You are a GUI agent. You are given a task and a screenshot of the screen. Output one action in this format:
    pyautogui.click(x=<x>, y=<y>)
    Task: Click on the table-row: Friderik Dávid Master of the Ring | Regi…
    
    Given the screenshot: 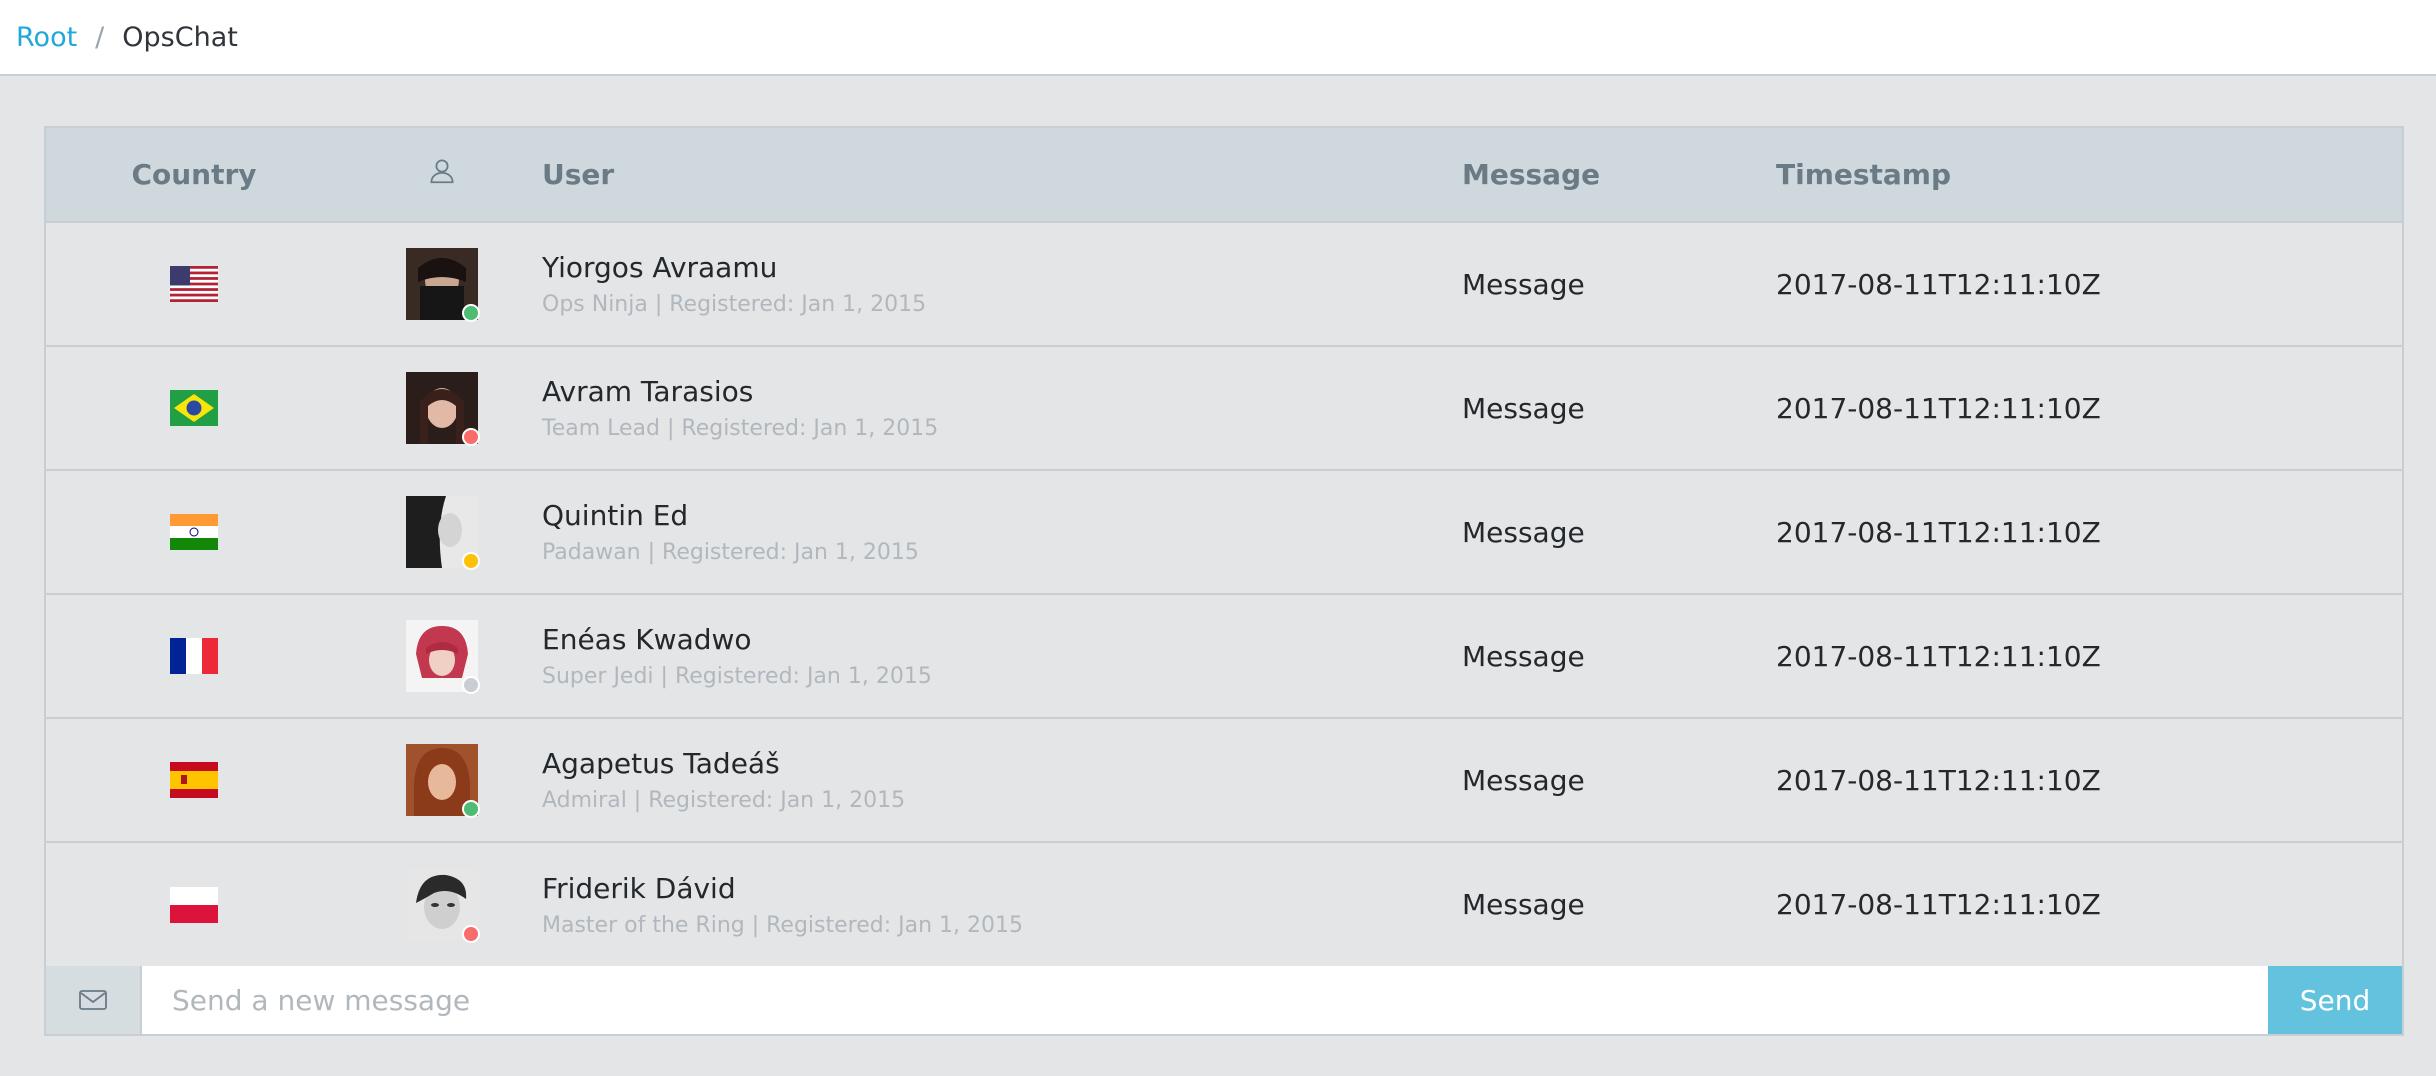 What is the action you would take?
    pyautogui.click(x=1224, y=904)
    